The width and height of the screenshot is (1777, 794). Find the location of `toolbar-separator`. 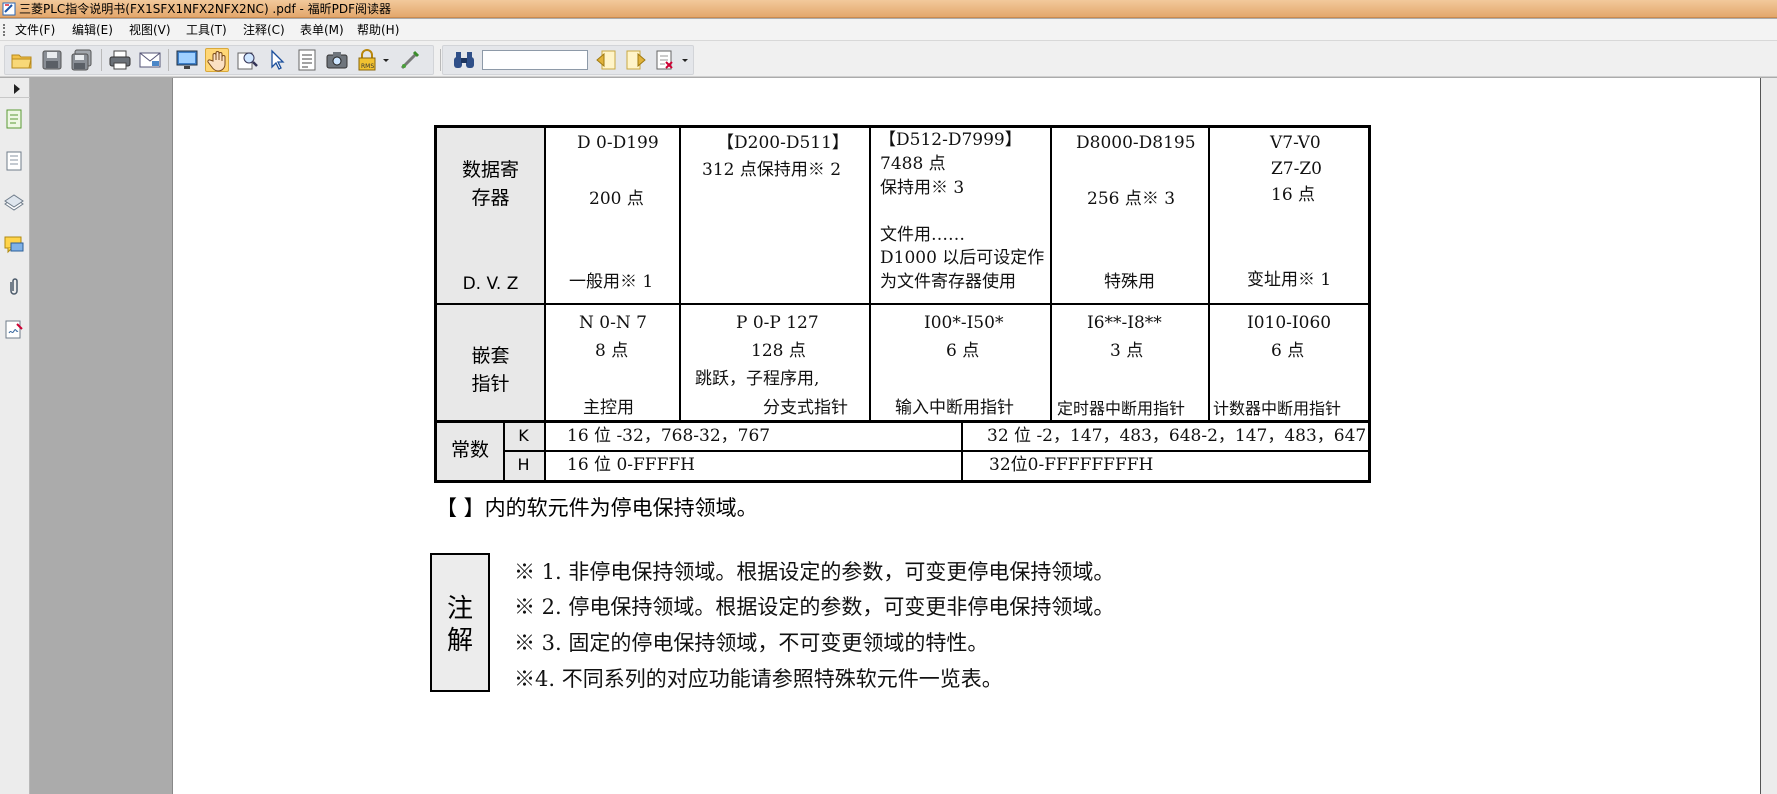

toolbar-separator is located at coordinates (168, 60).